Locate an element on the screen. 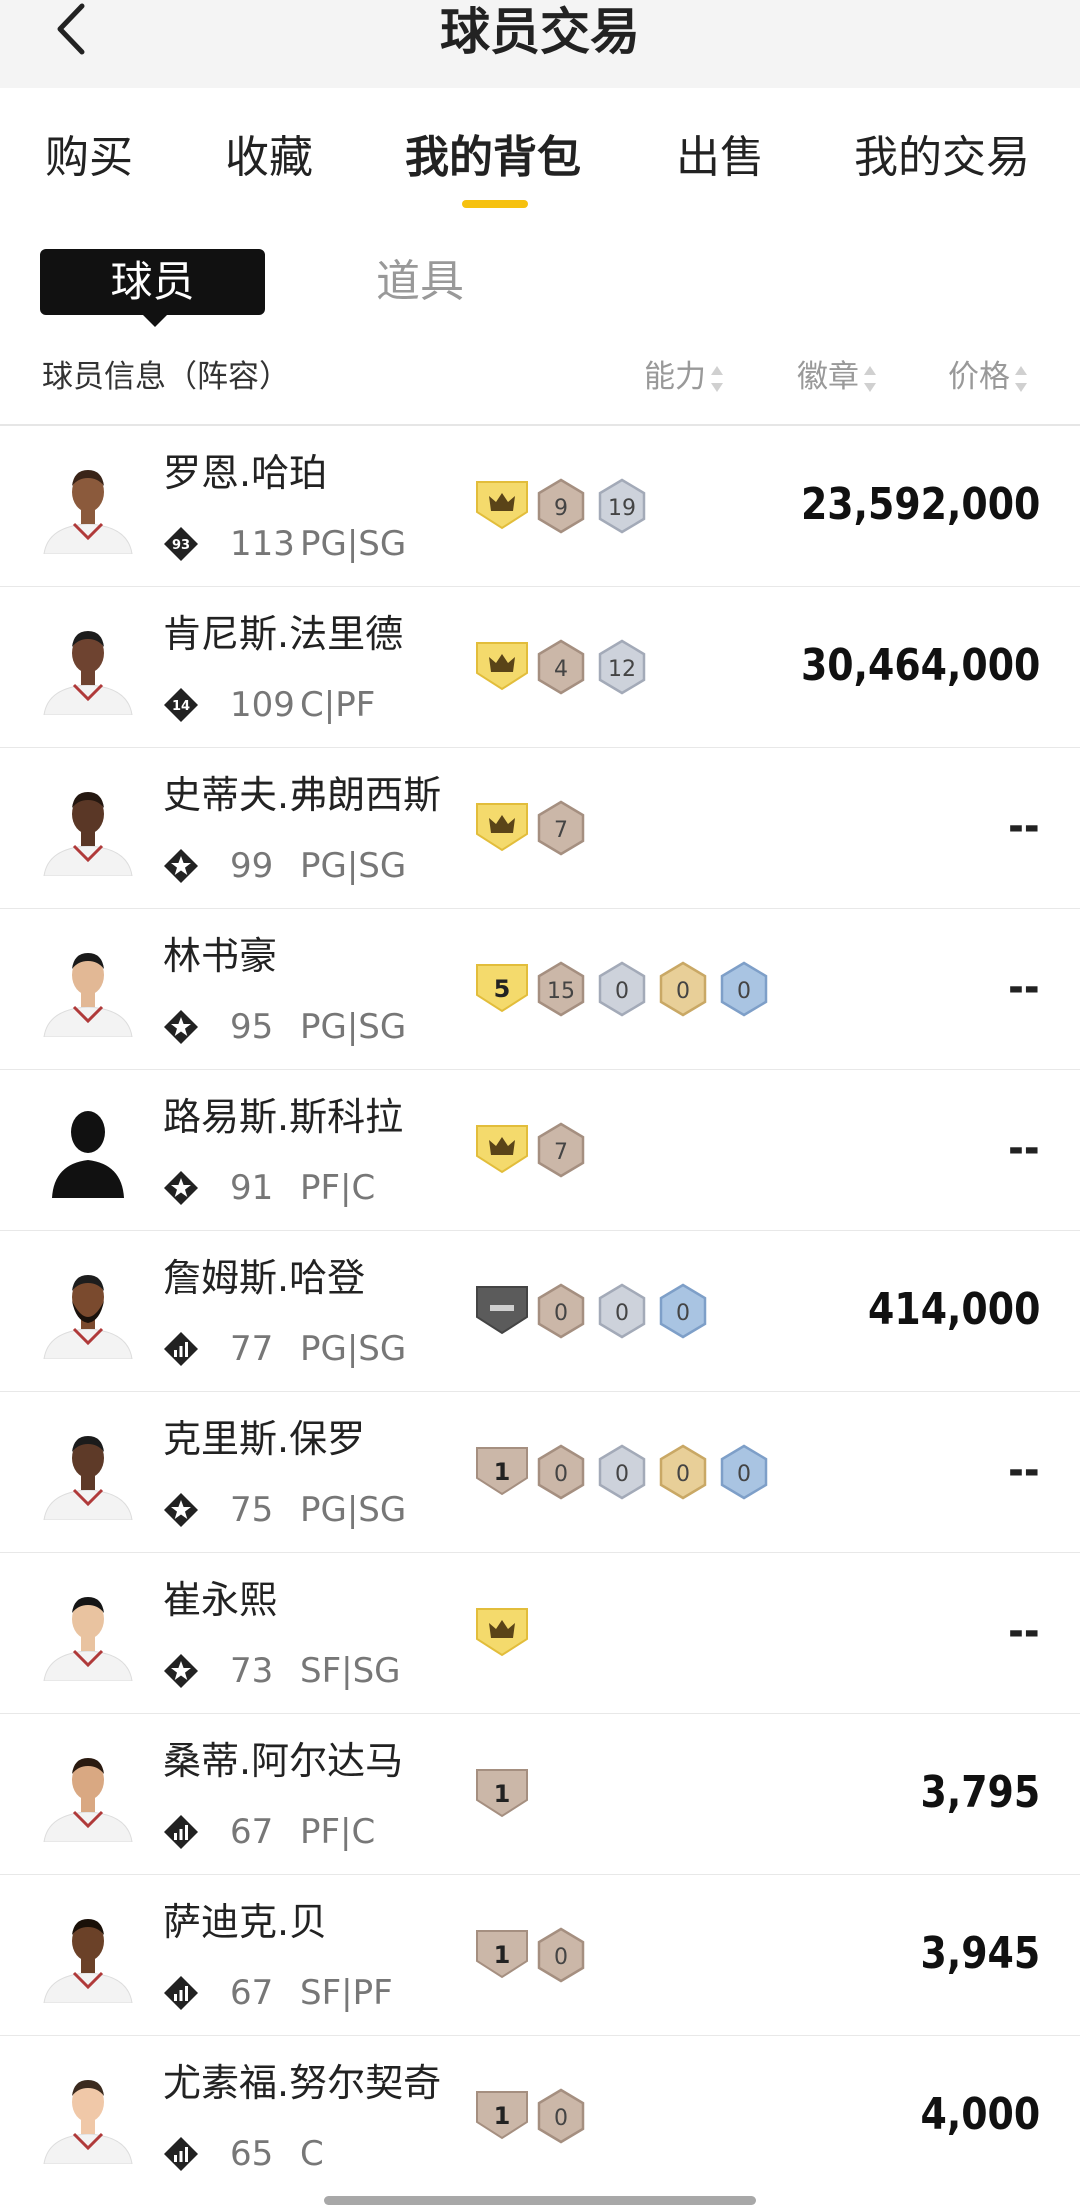 The width and height of the screenshot is (1080, 2211). segment-players: 球员 is located at coordinates (152, 288).